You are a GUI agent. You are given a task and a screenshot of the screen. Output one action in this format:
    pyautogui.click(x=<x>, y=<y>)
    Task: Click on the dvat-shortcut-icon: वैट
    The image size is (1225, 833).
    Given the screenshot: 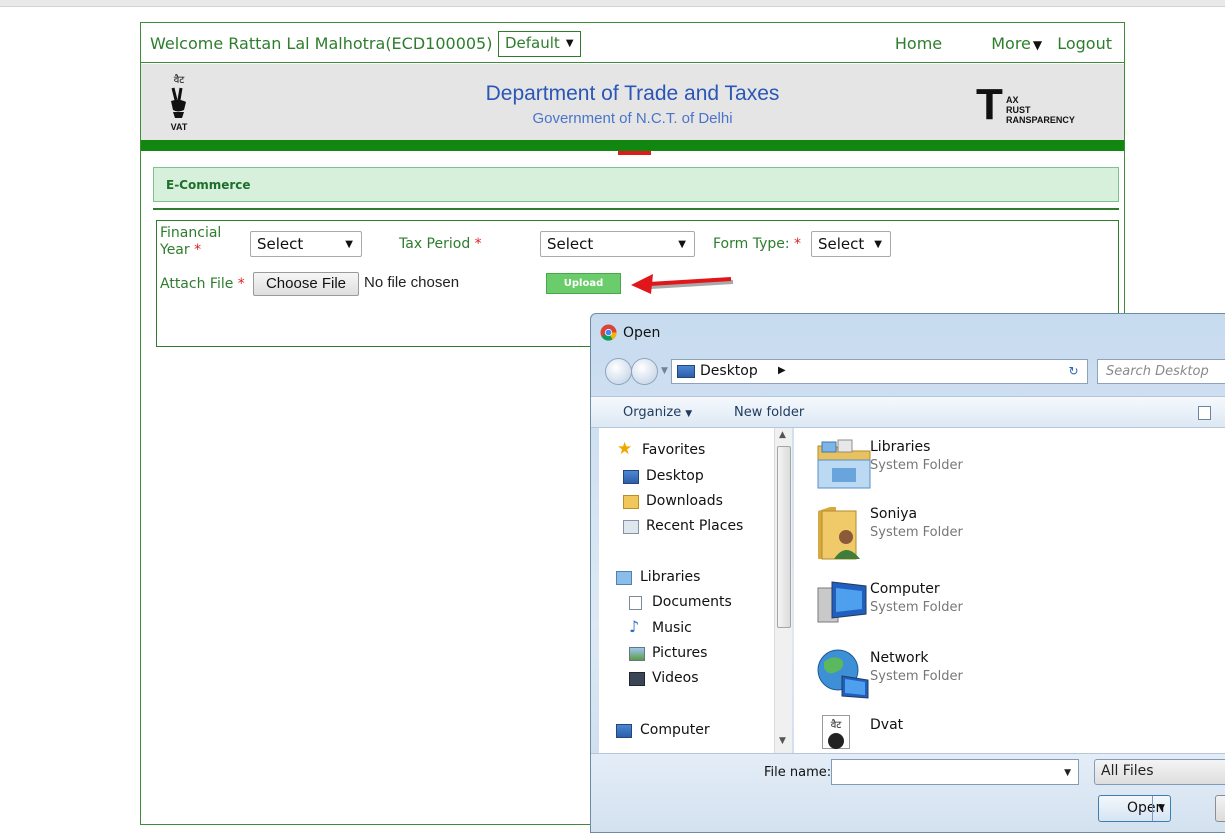 What is the action you would take?
    pyautogui.click(x=836, y=732)
    